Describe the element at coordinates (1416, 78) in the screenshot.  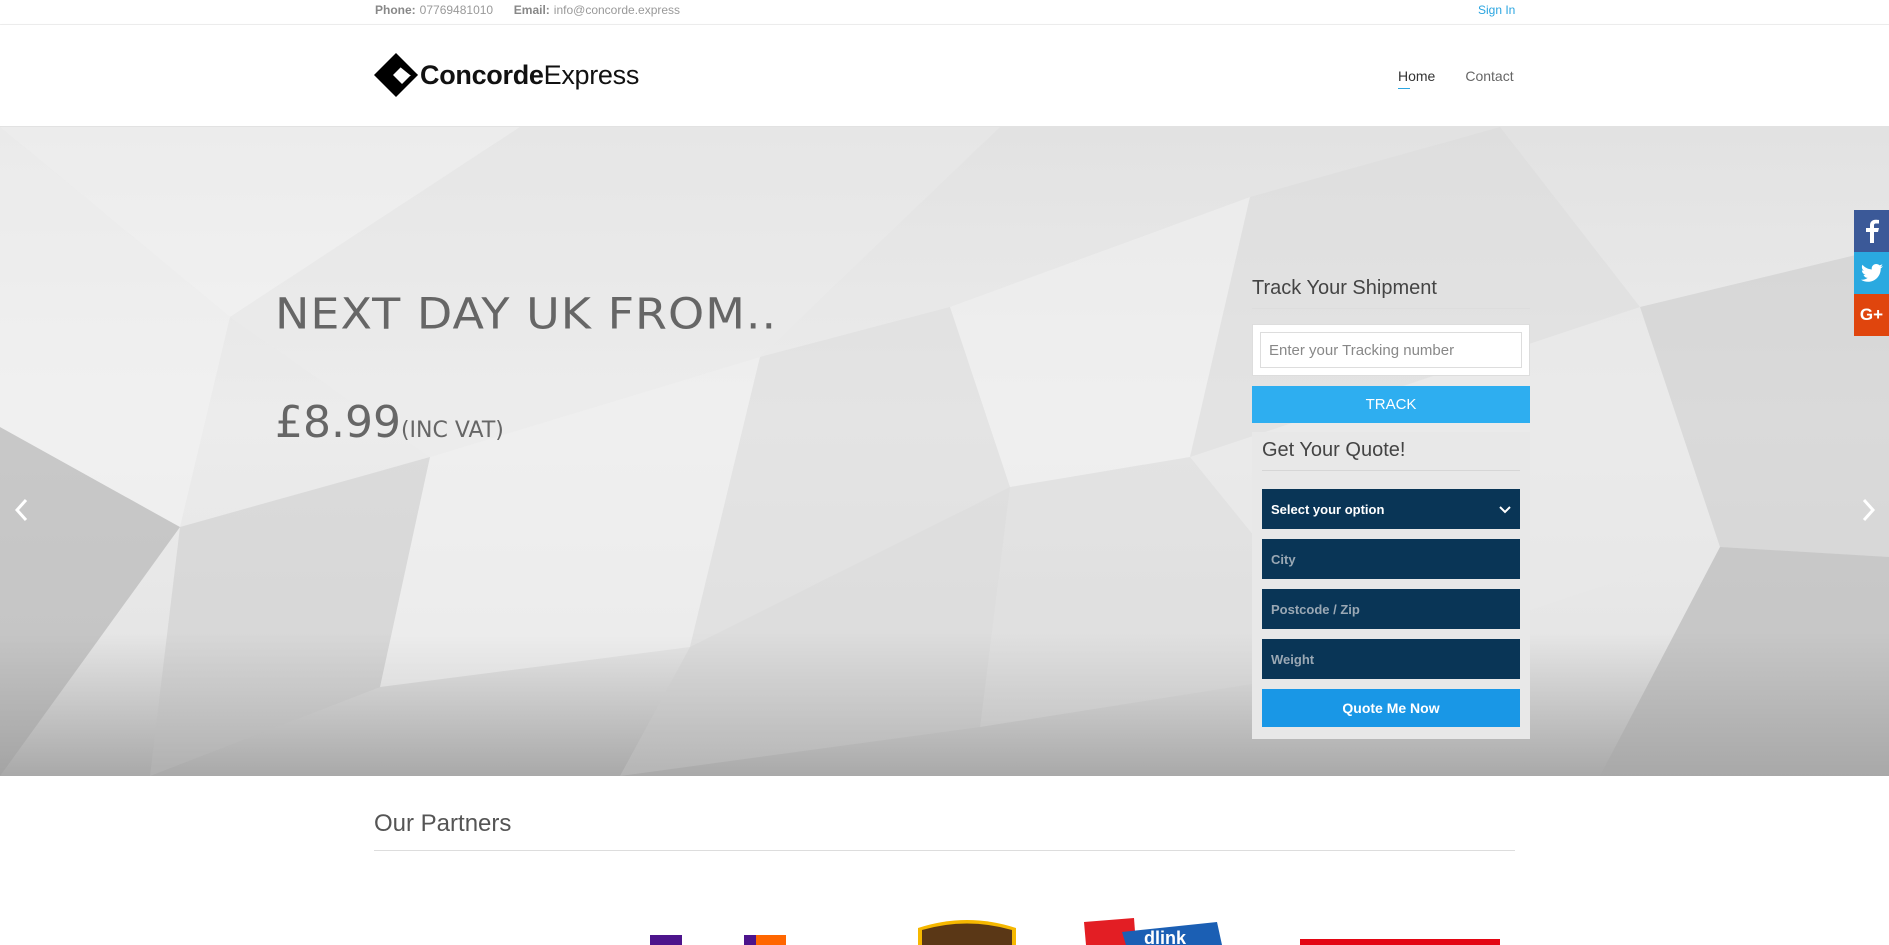
I see `nav-home: Home` at that location.